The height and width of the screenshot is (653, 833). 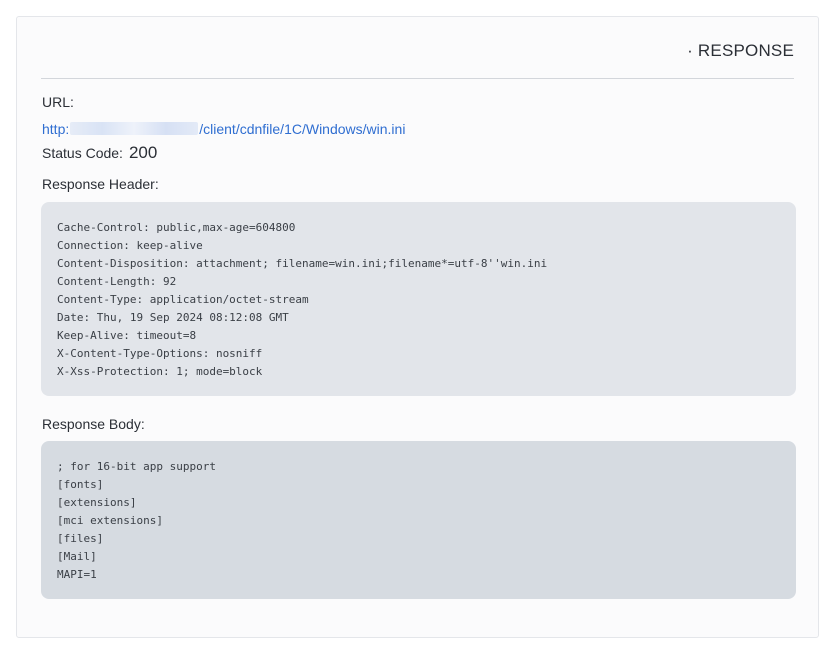 I want to click on status-code-row: Status Code: 200, so click(x=99, y=153).